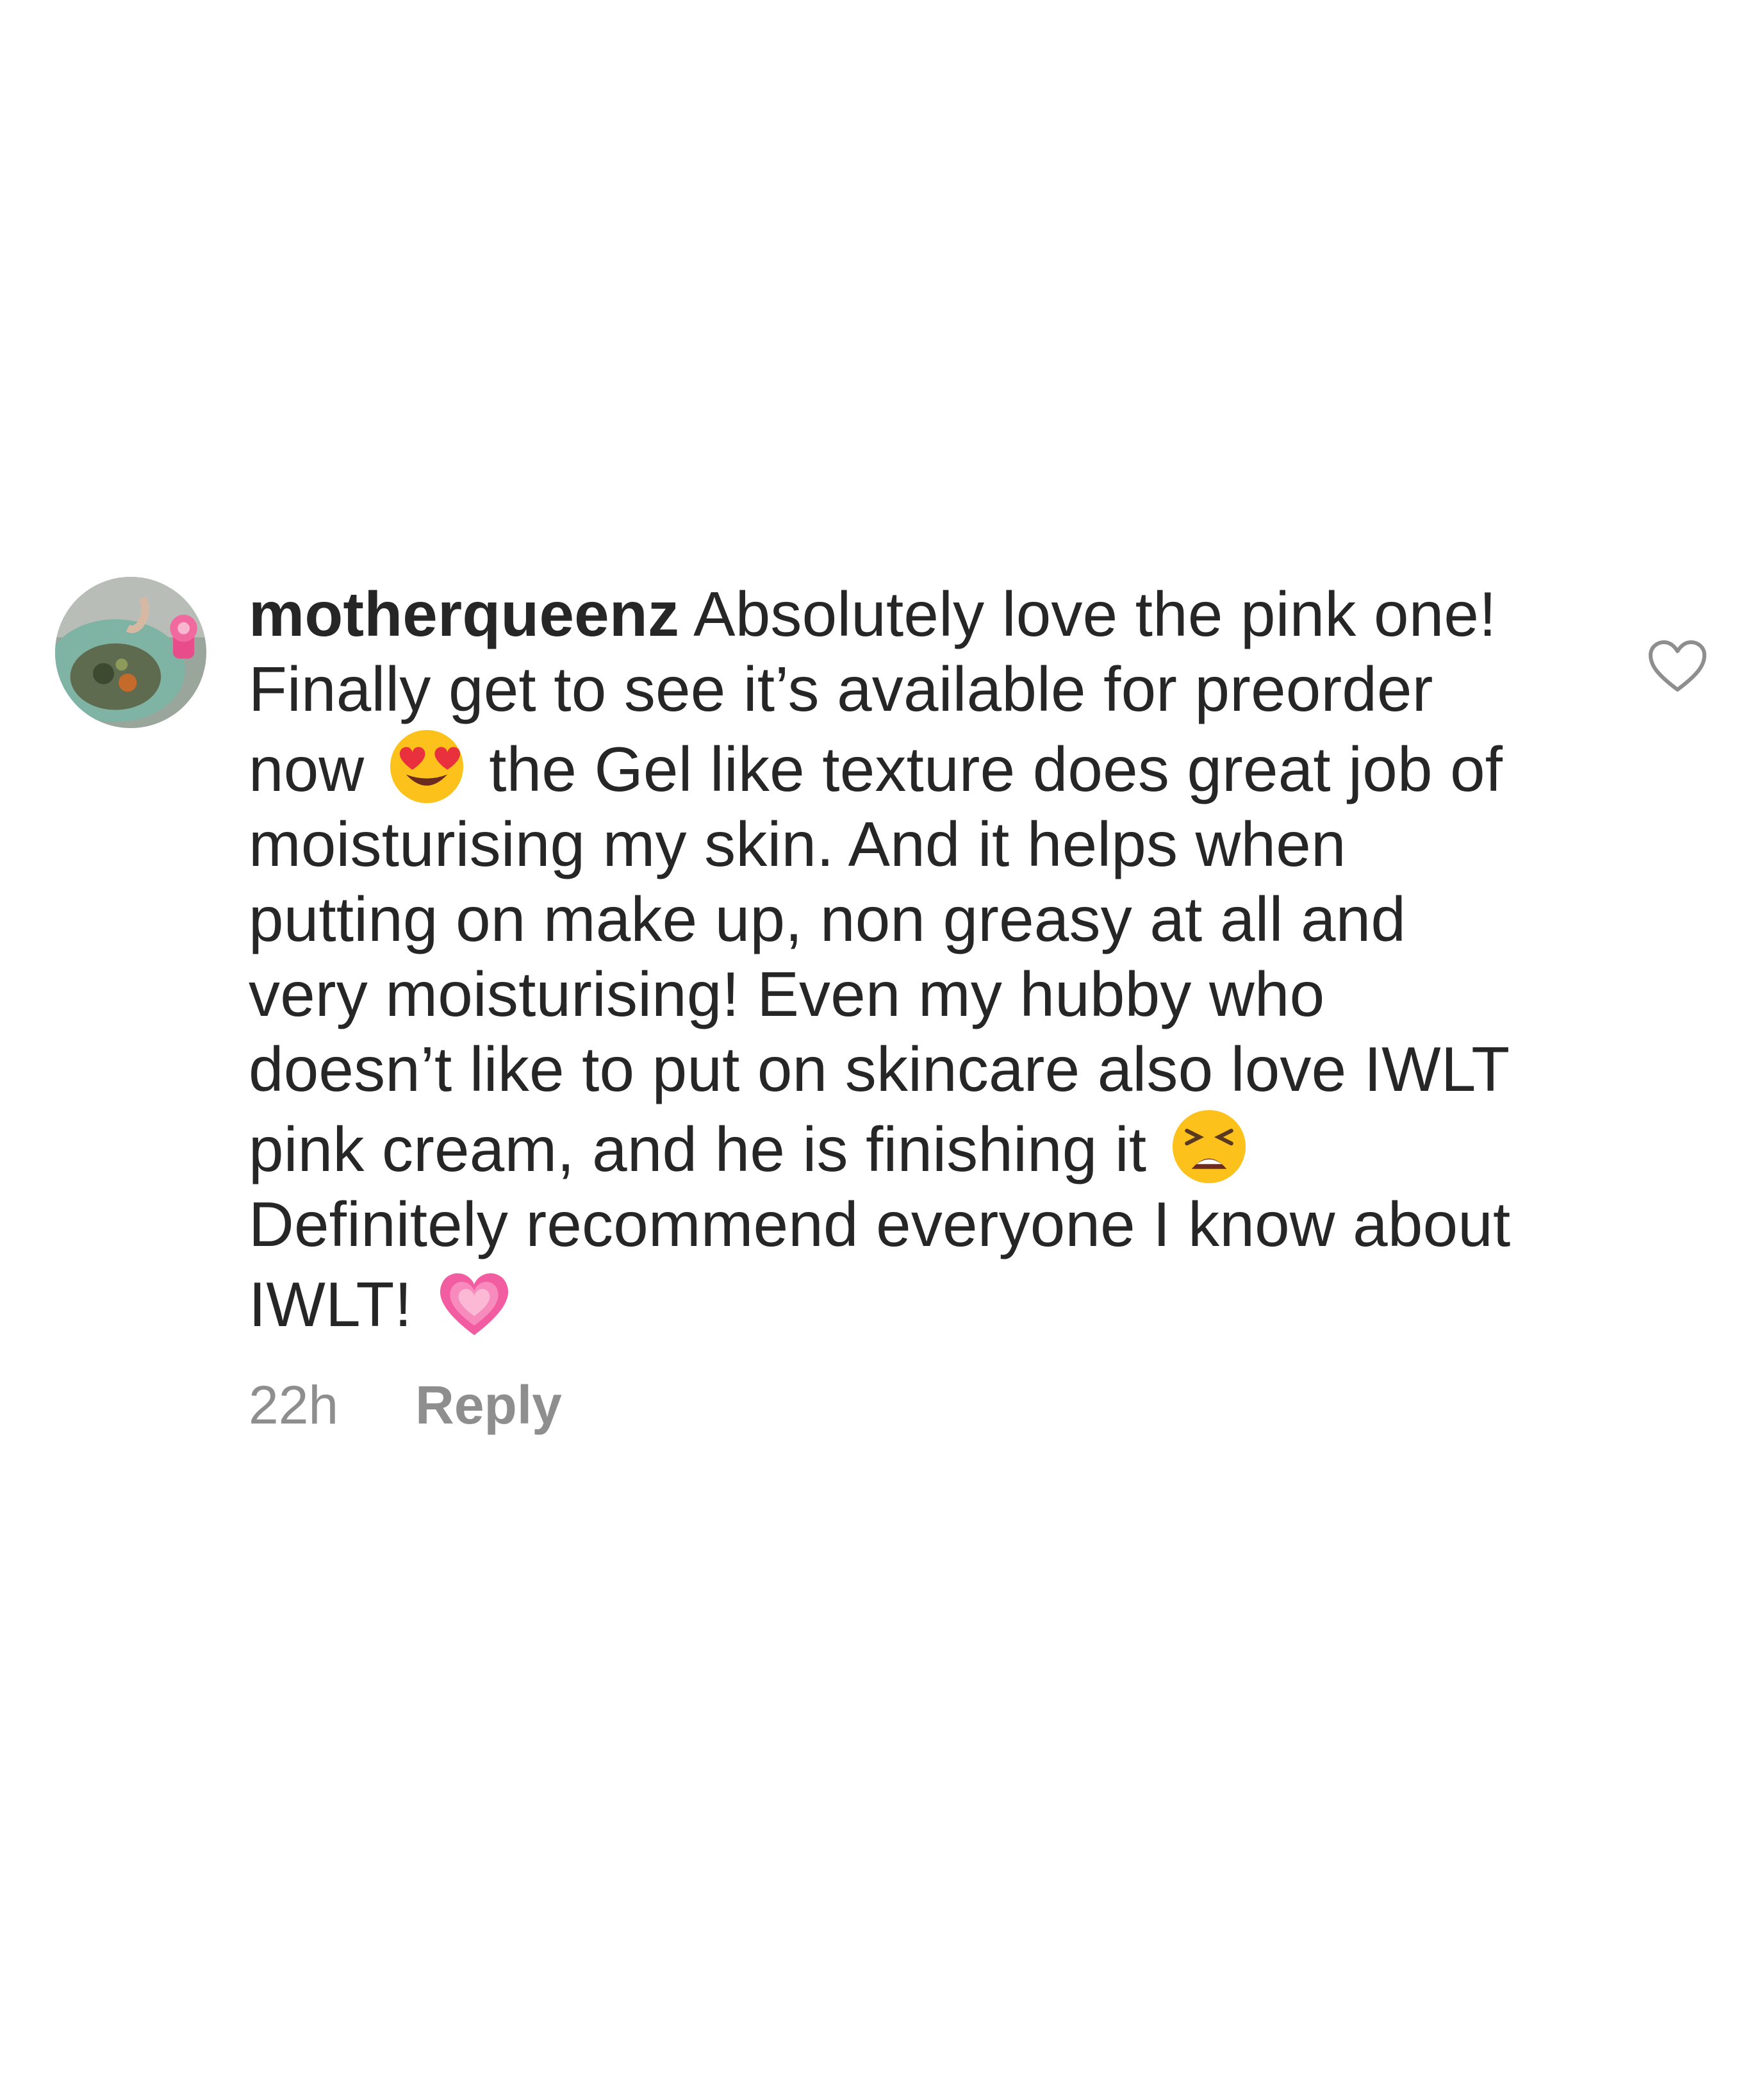  I want to click on heart-eyes-emoji, so click(426, 766).